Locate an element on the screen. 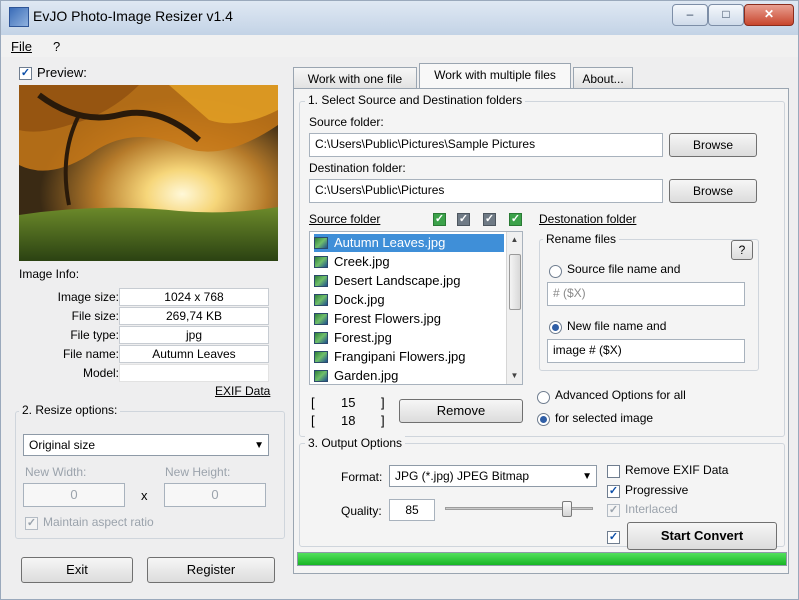  list-item: Garden.jpg is located at coordinates (356, 375).